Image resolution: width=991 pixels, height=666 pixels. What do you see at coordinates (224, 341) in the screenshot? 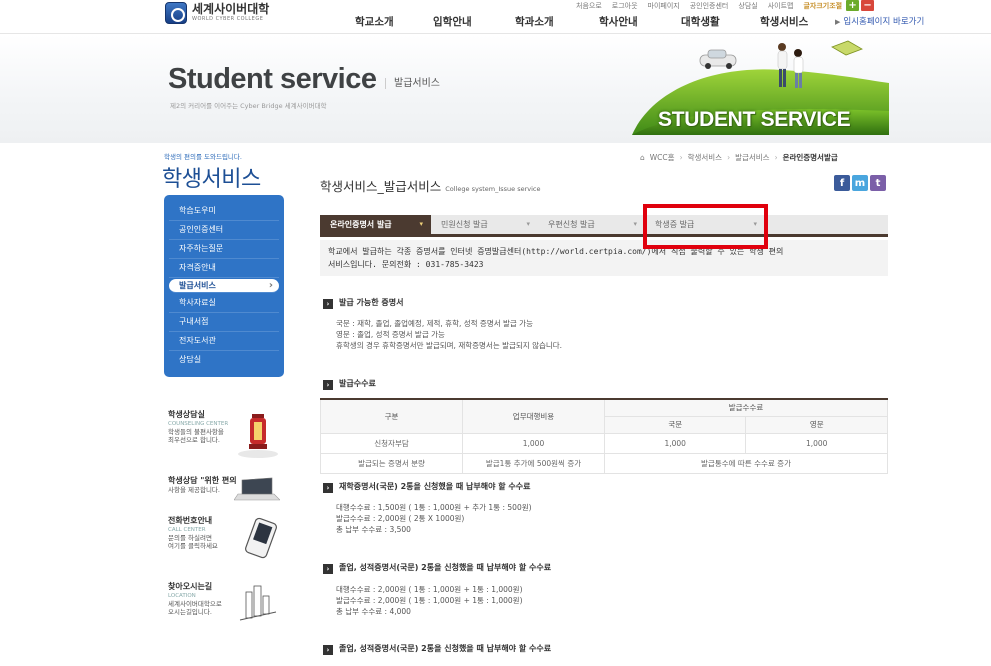
I see `sidebar-item-e-library: 전자도서관` at bounding box center [224, 341].